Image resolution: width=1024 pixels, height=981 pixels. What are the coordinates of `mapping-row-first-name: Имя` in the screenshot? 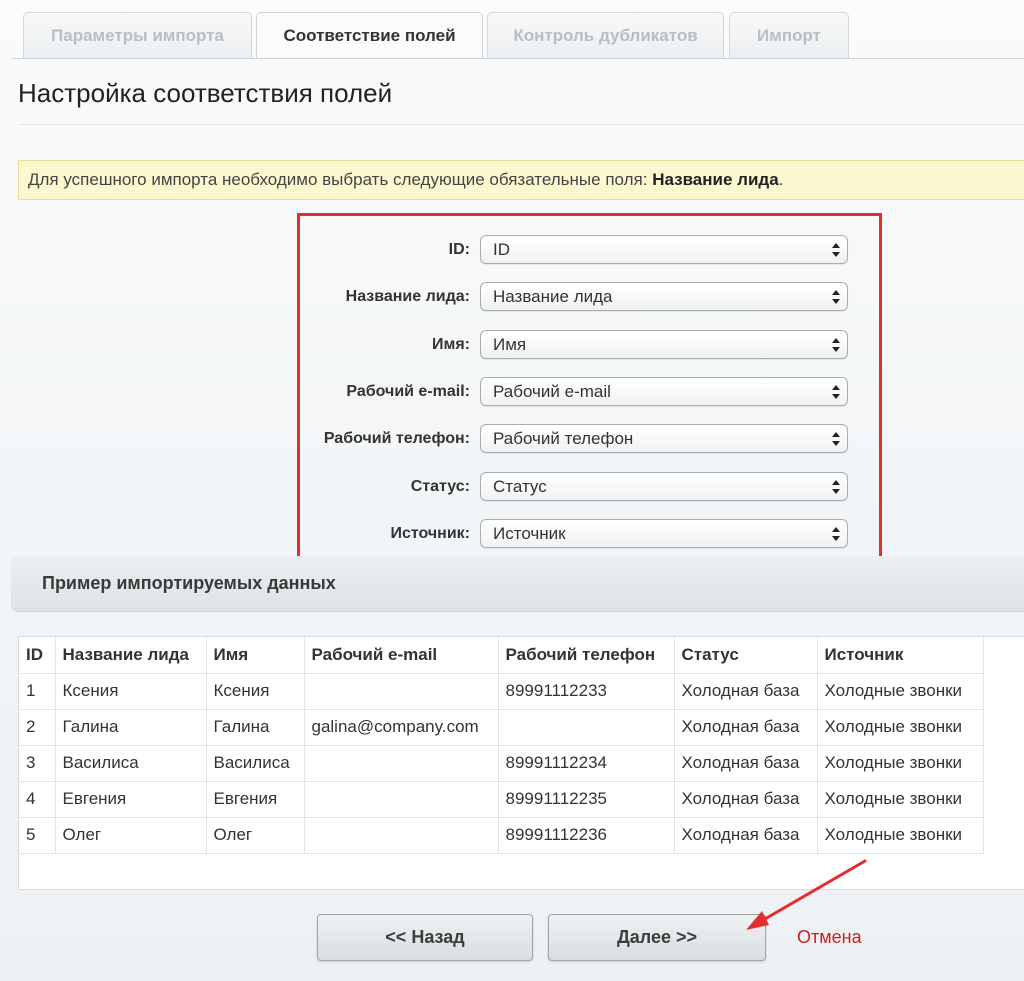 It's located at (592, 345).